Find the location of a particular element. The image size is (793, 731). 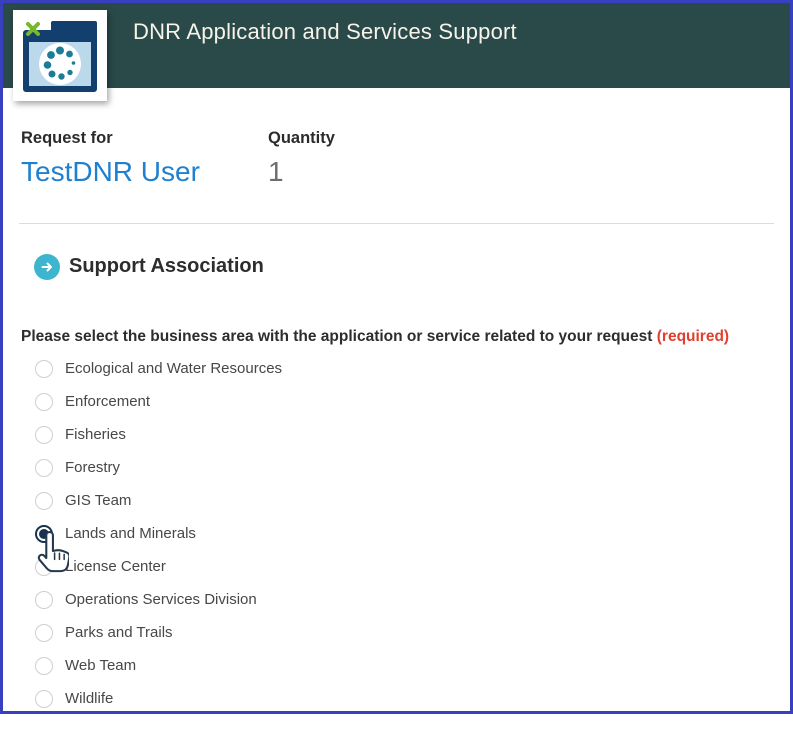

quantity-value: 1 is located at coordinates (276, 171).